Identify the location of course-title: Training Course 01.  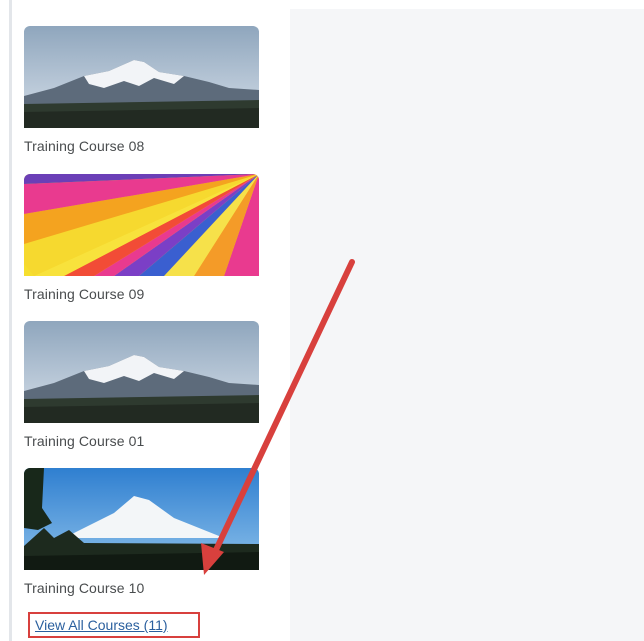
(141, 441).